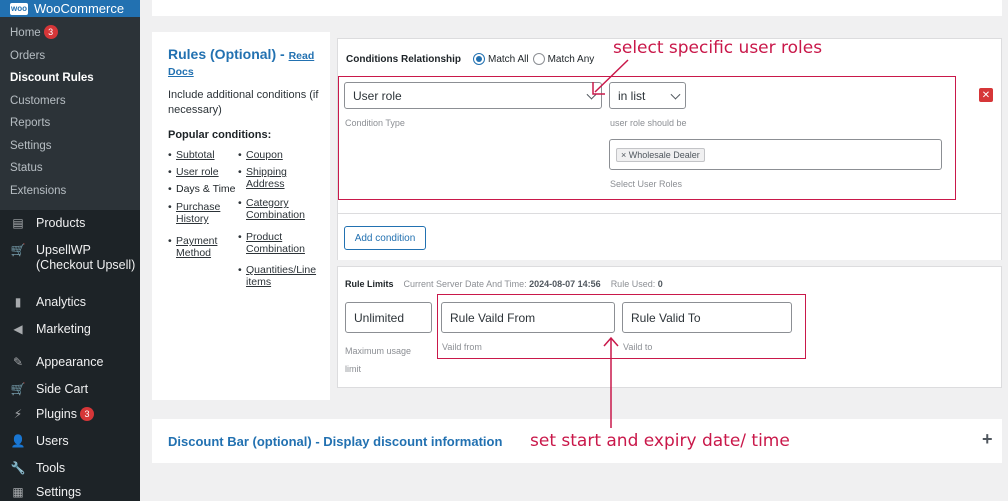 The image size is (1008, 501). I want to click on divider, so click(669, 213).